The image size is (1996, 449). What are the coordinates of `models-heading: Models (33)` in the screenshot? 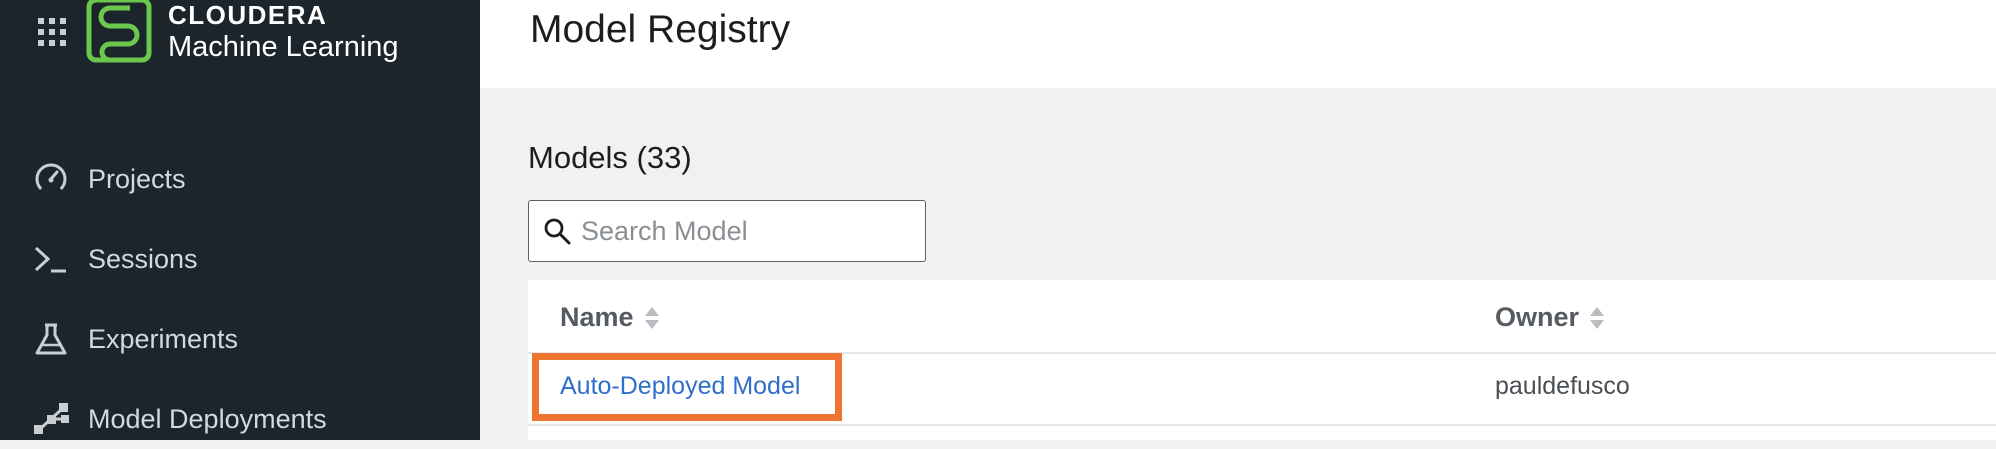 It's located at (610, 157).